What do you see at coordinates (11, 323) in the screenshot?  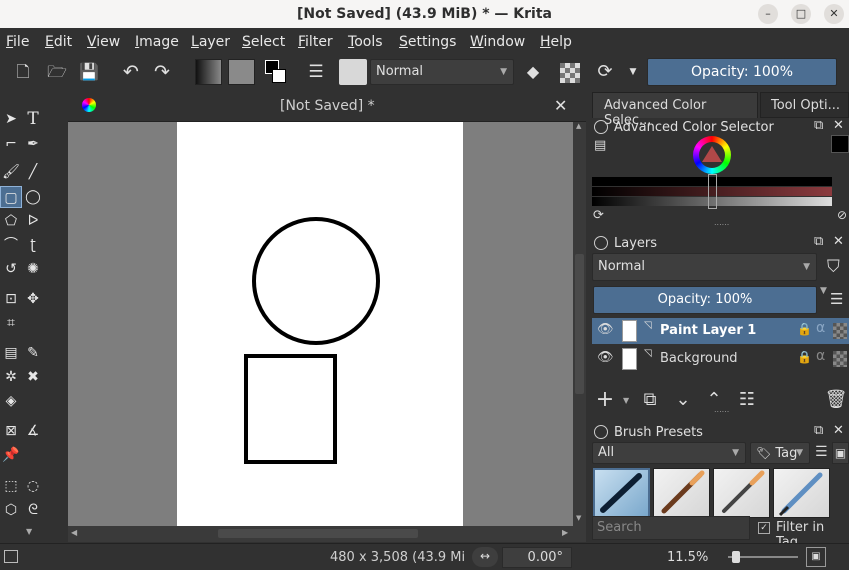 I see `crop-tool-icon: ⌗` at bounding box center [11, 323].